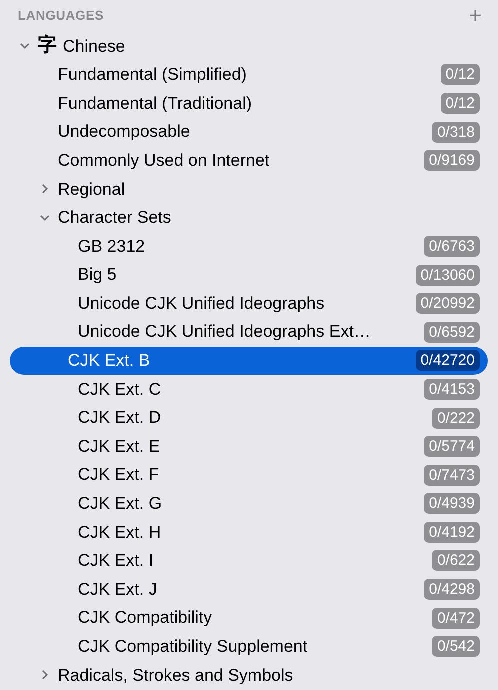 The height and width of the screenshot is (690, 498). I want to click on count-badge: 0/4298, so click(452, 589).